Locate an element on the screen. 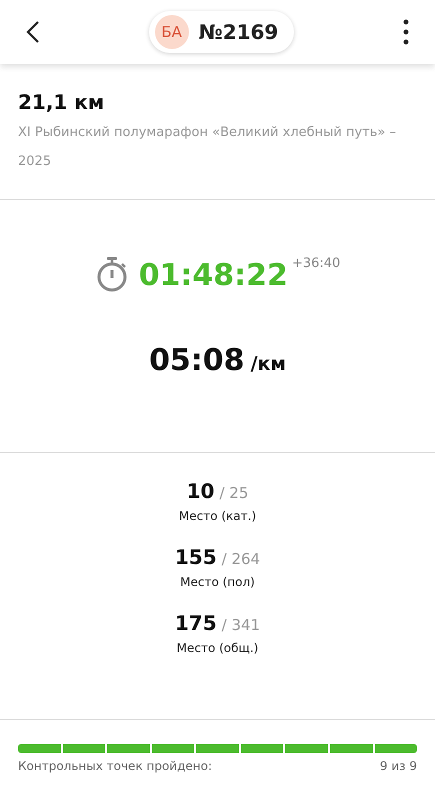  pace: 05:08 is located at coordinates (197, 360).